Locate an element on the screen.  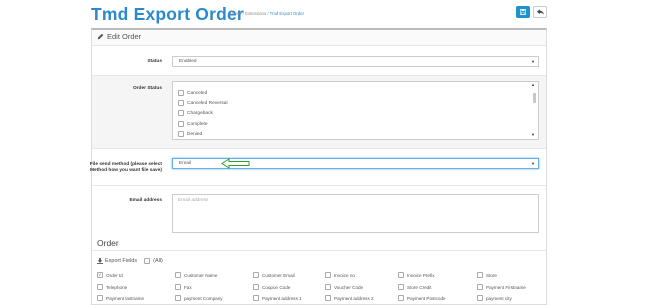
breadcrumb-current: Tmd Export Order is located at coordinates (287, 13).